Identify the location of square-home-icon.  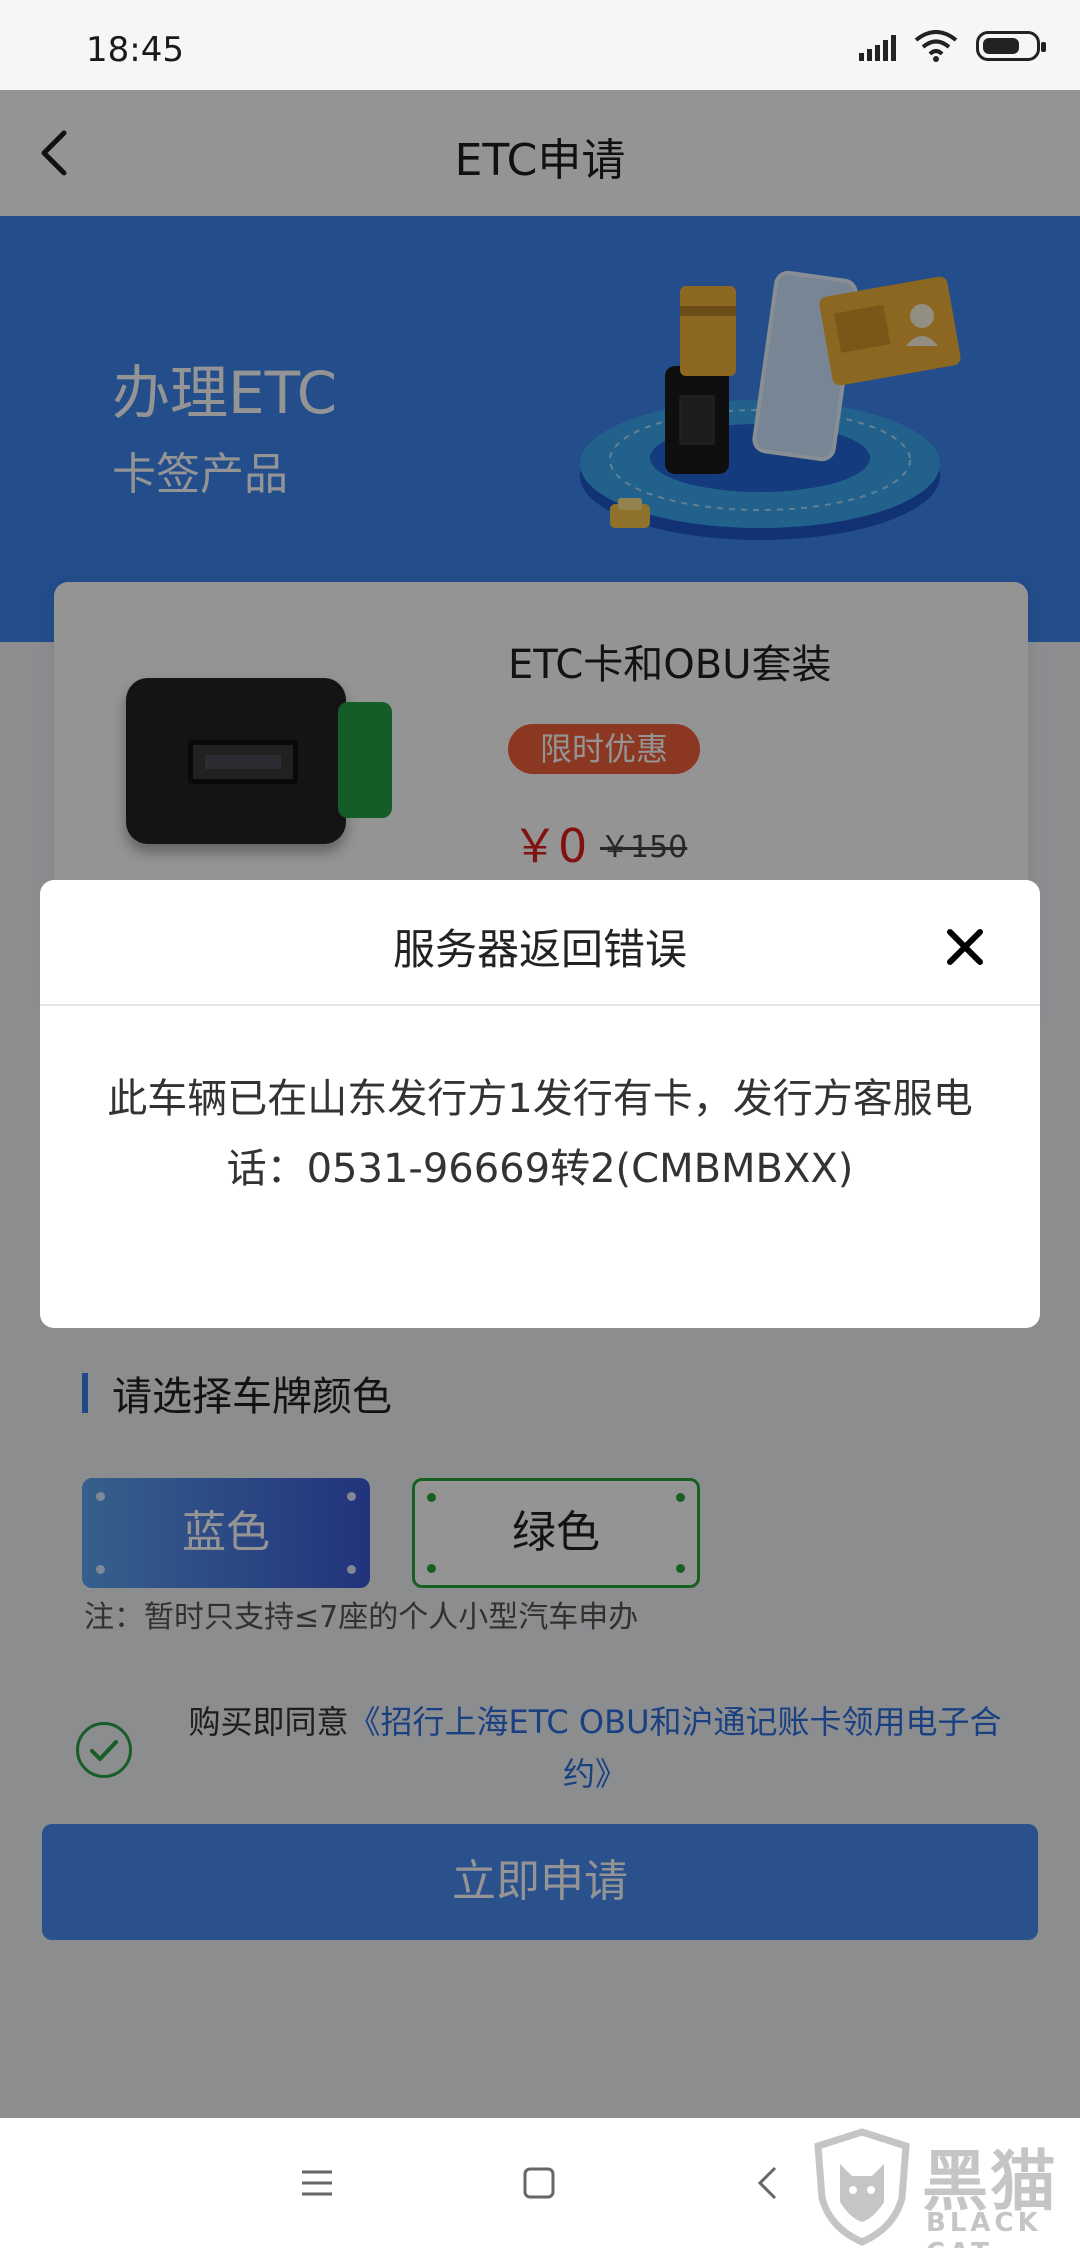
(539, 2183).